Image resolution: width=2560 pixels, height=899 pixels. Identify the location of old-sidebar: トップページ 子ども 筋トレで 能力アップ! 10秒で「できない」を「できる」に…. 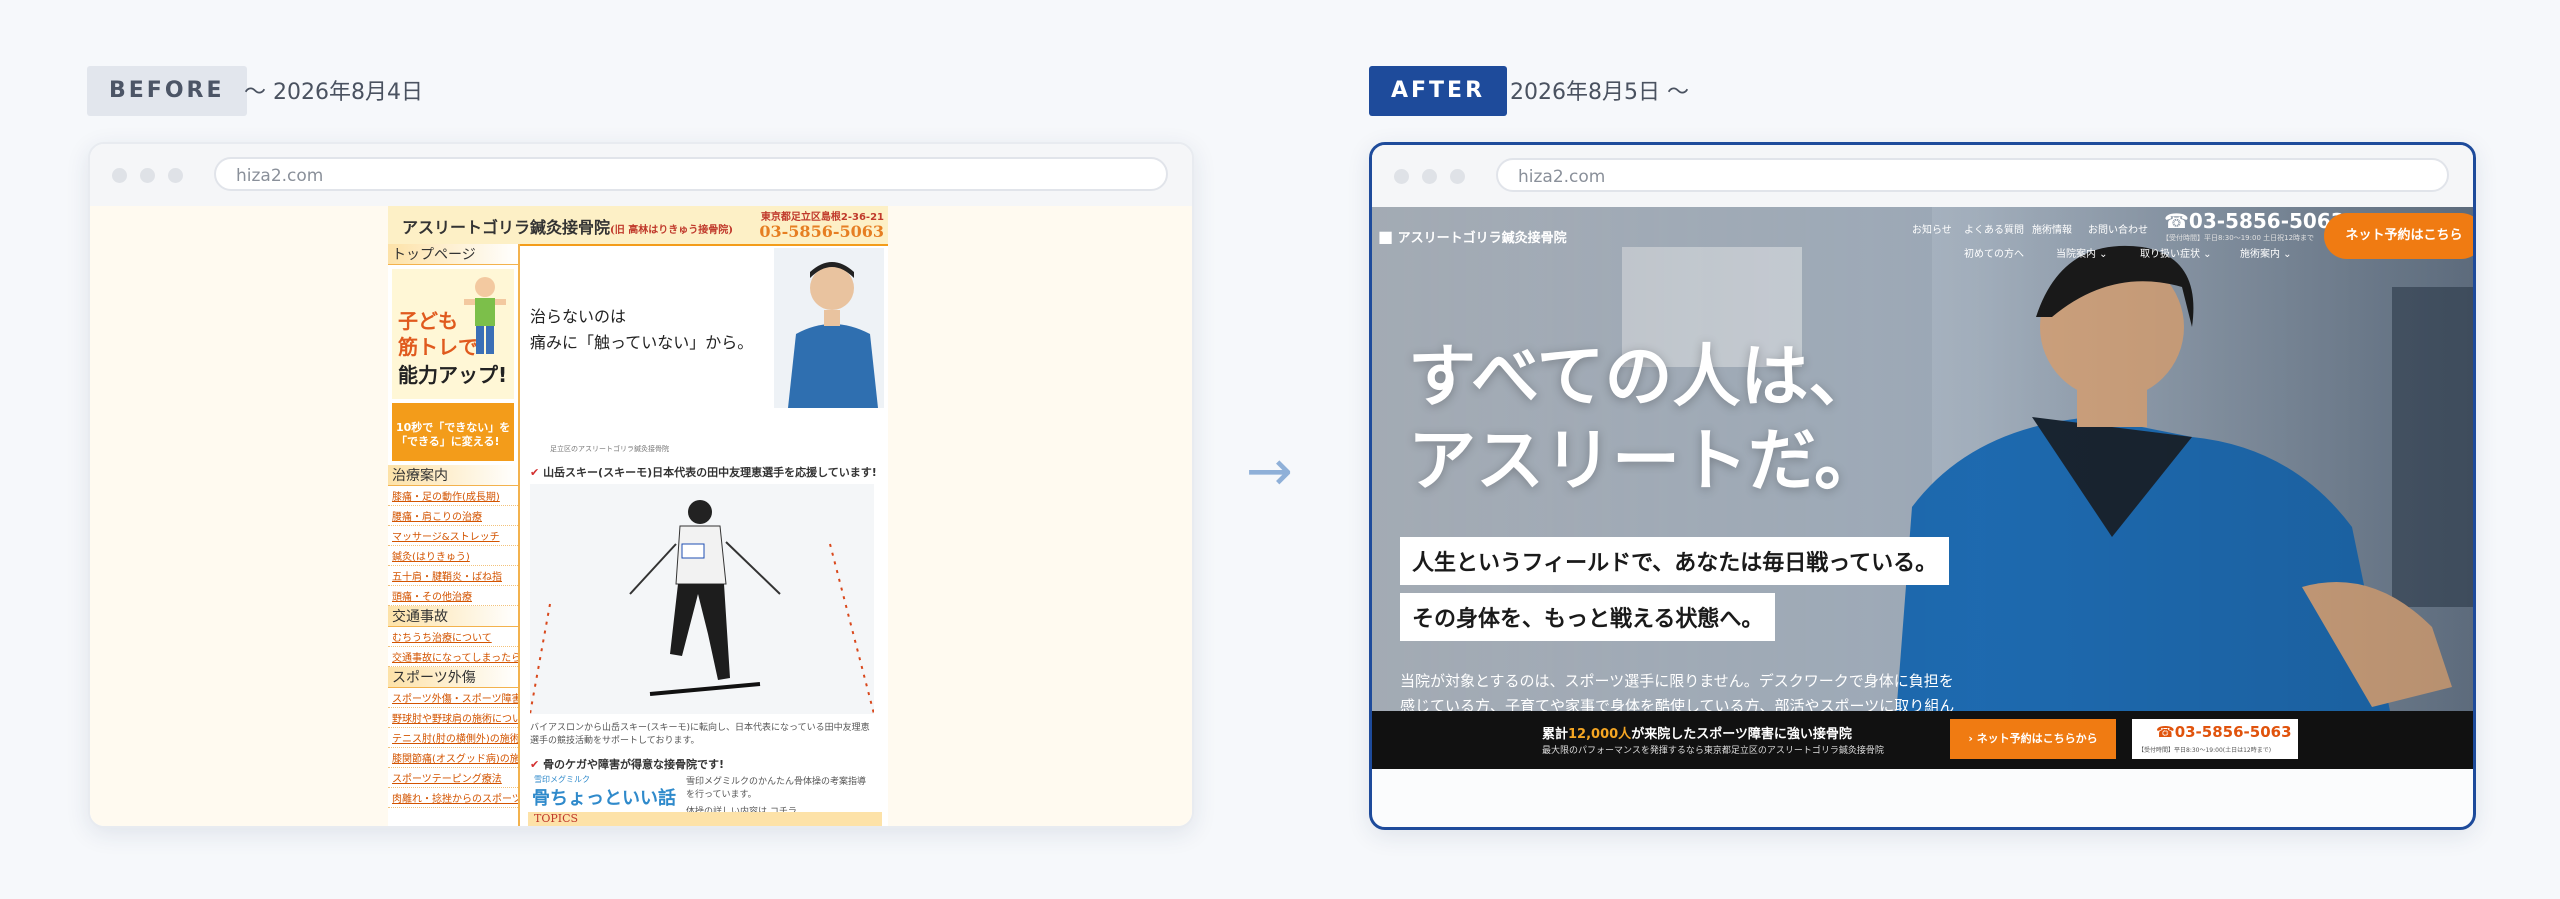
(454, 535).